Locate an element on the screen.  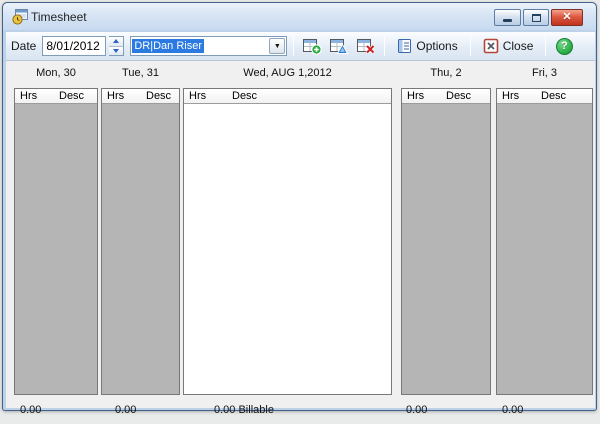
date-spinner is located at coordinates (117, 46).